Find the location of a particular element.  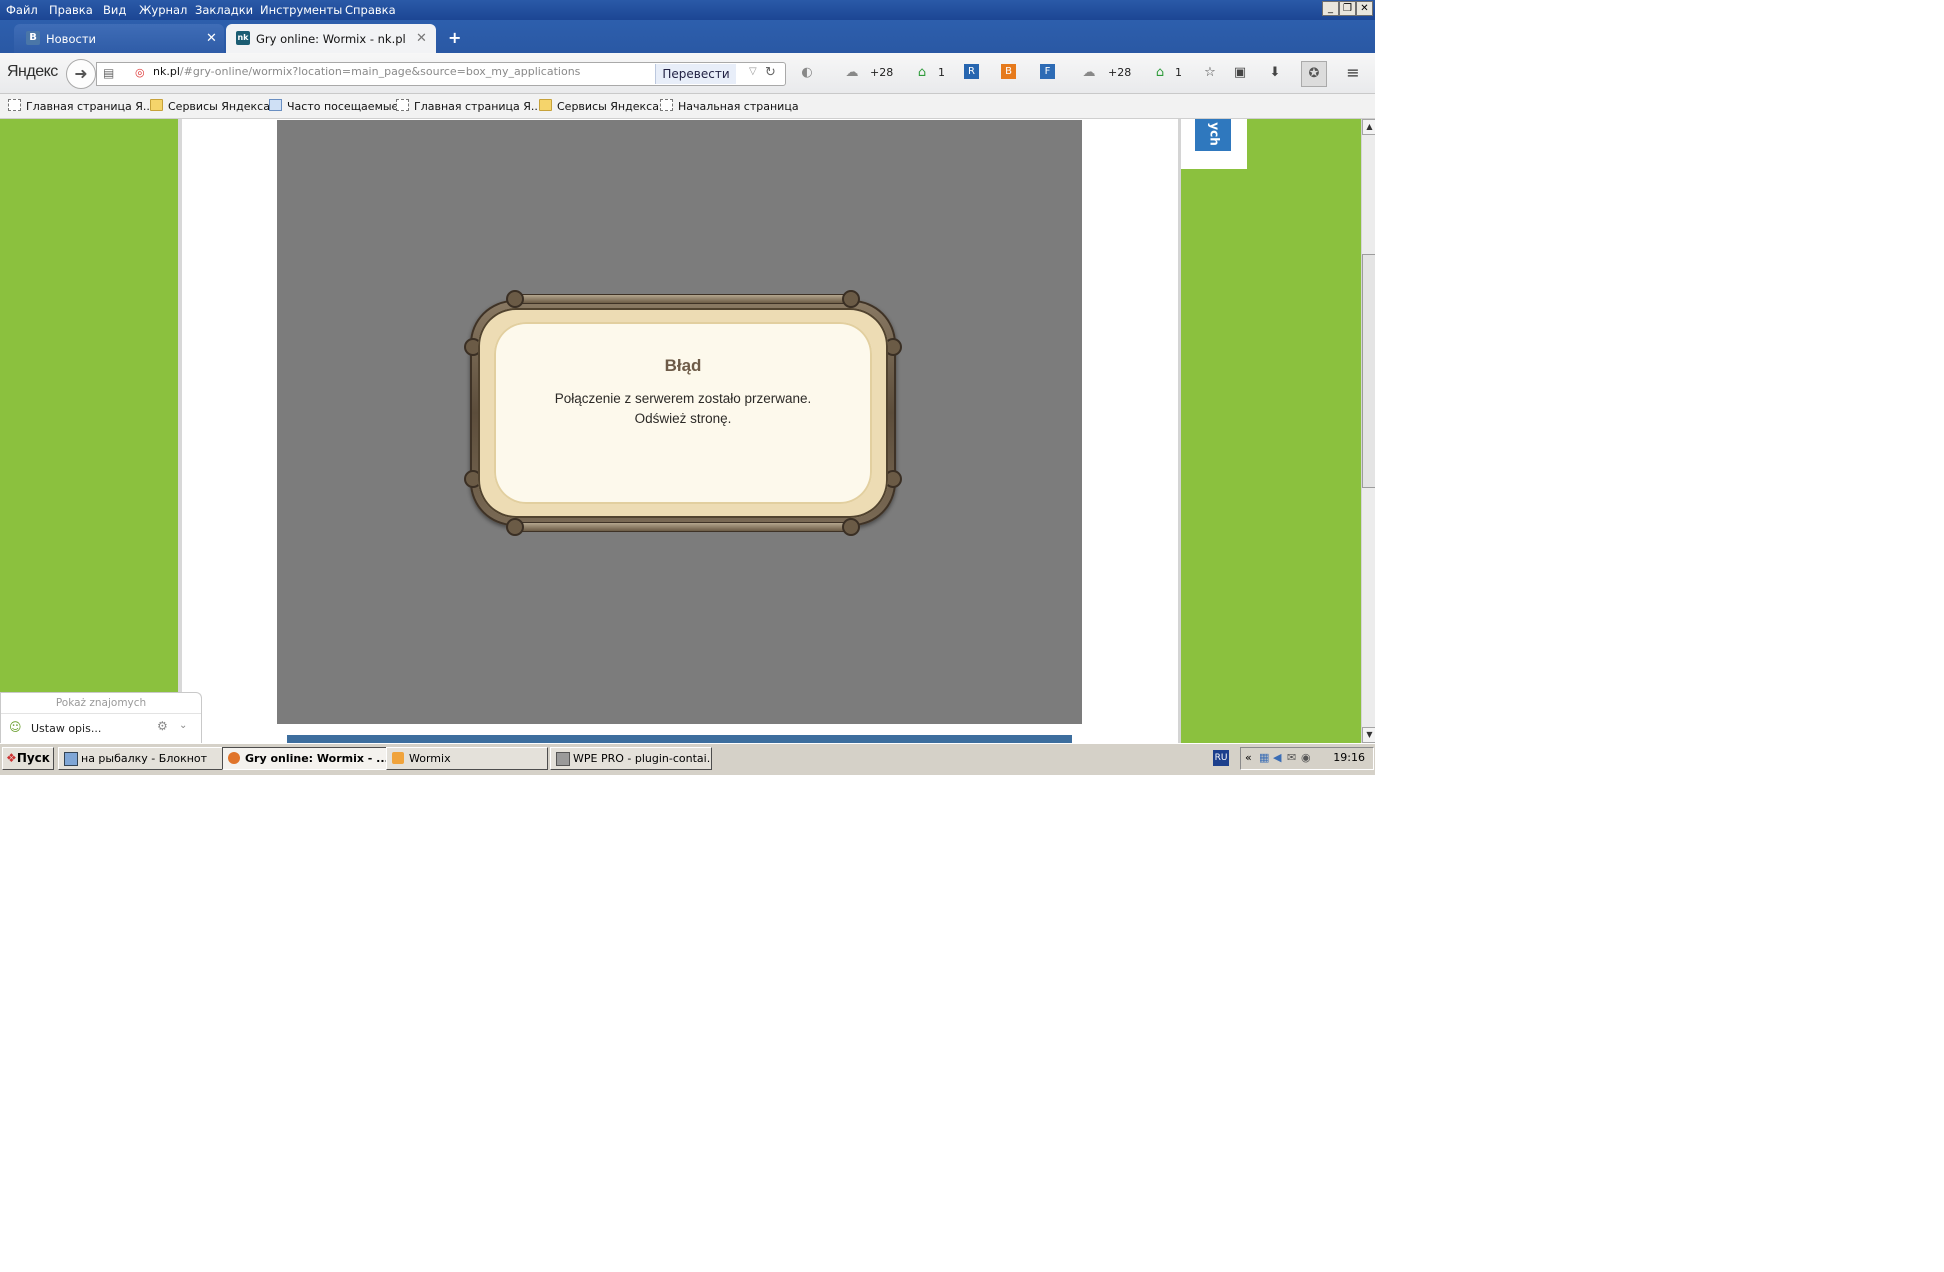

show-friends-link: Pokaż znajomych is located at coordinates (101, 703).